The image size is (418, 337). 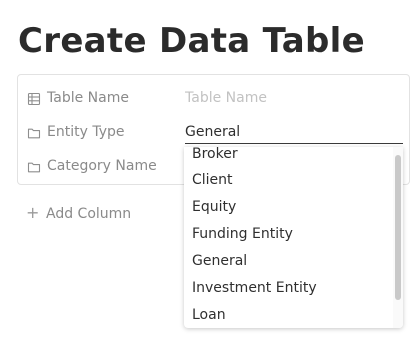 What do you see at coordinates (33, 212) in the screenshot?
I see `plus-icon: +` at bounding box center [33, 212].